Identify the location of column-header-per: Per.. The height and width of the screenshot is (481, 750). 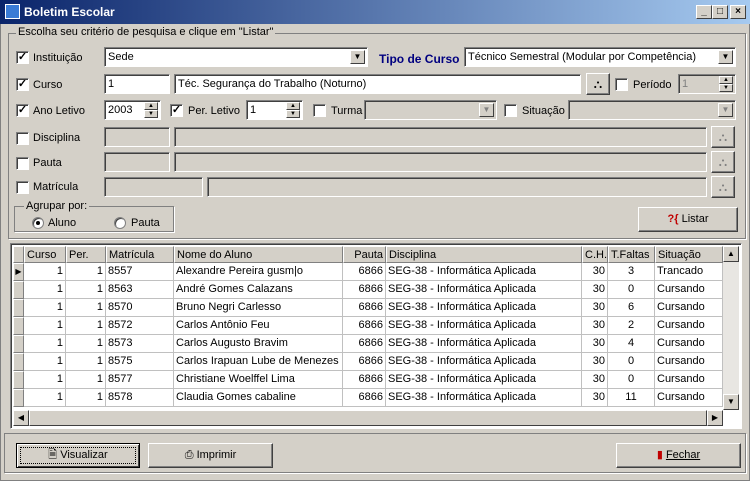
(86, 254).